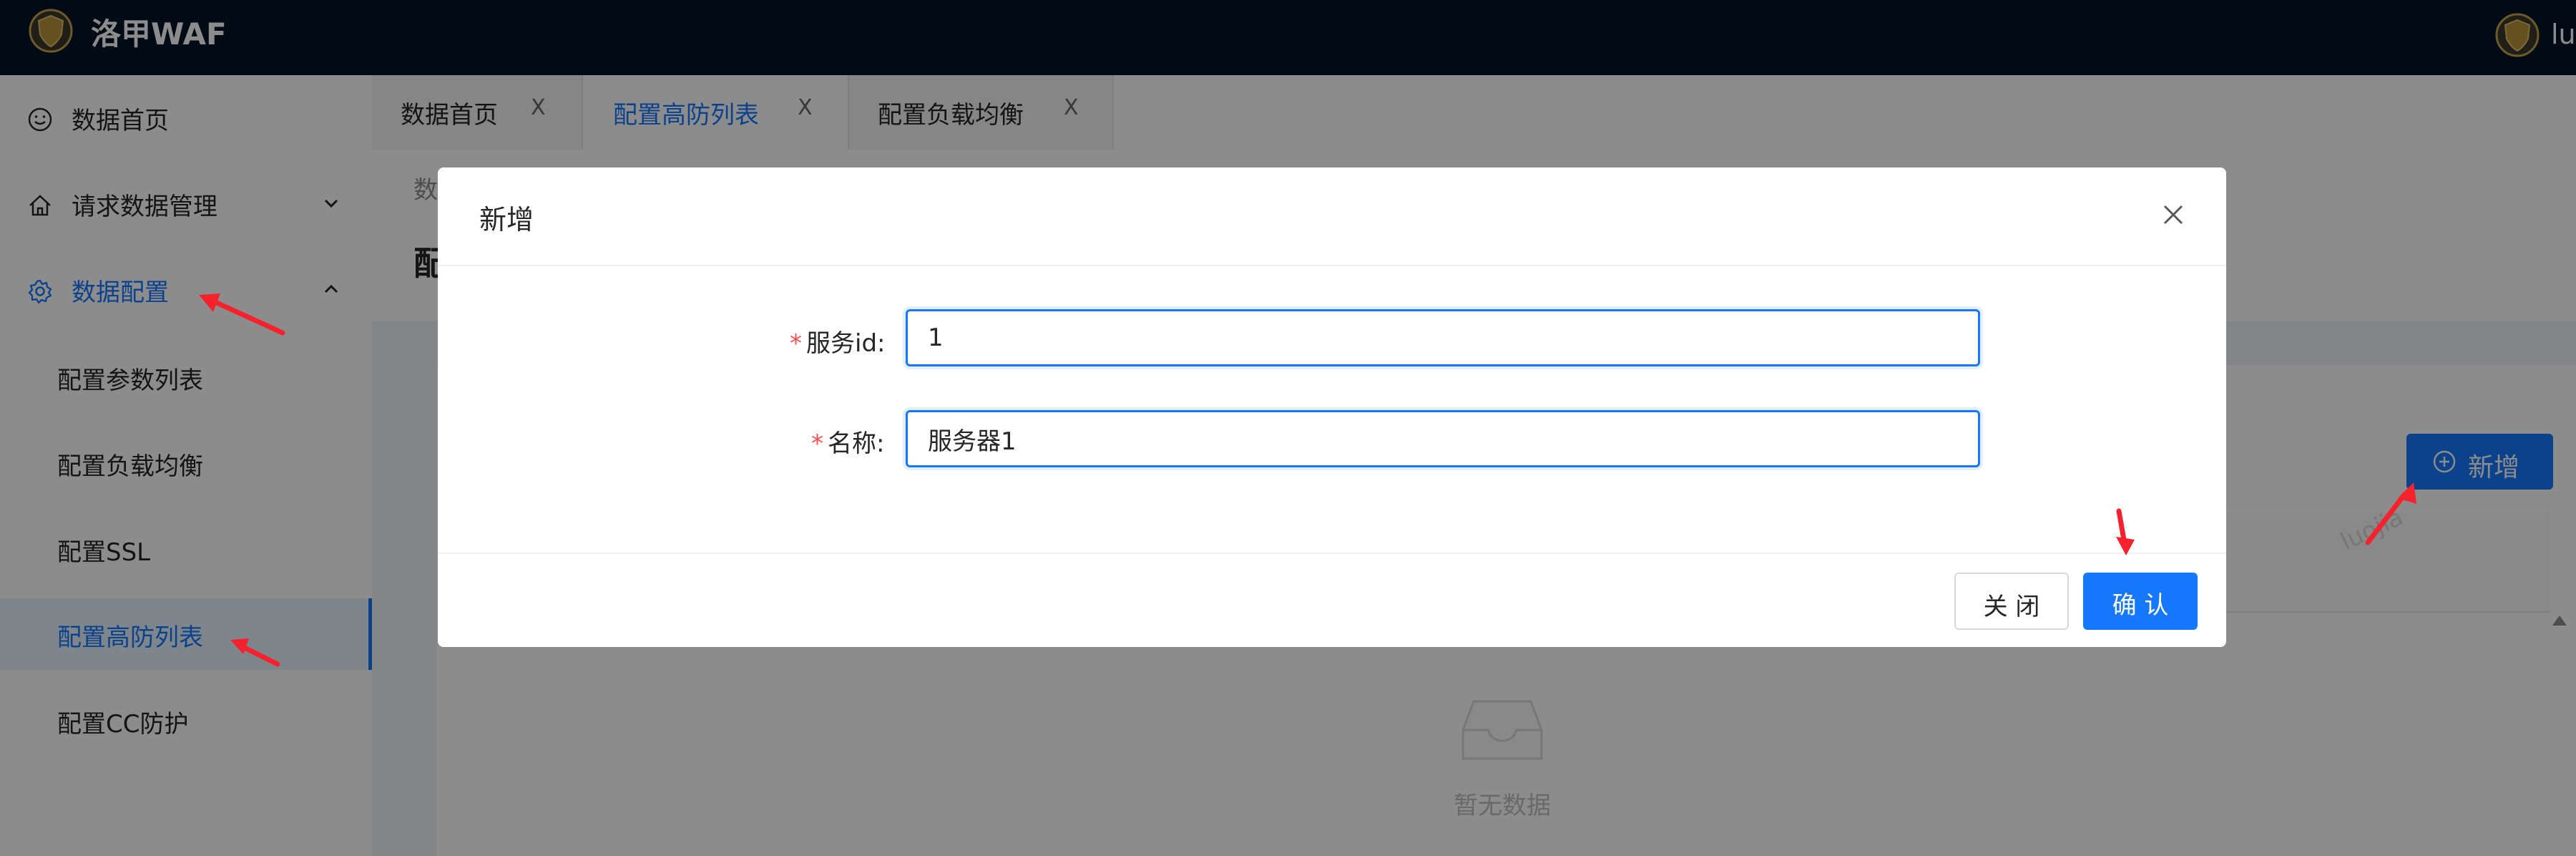 This screenshot has height=856, width=2576. What do you see at coordinates (1443, 337) in the screenshot?
I see `service-id-input` at bounding box center [1443, 337].